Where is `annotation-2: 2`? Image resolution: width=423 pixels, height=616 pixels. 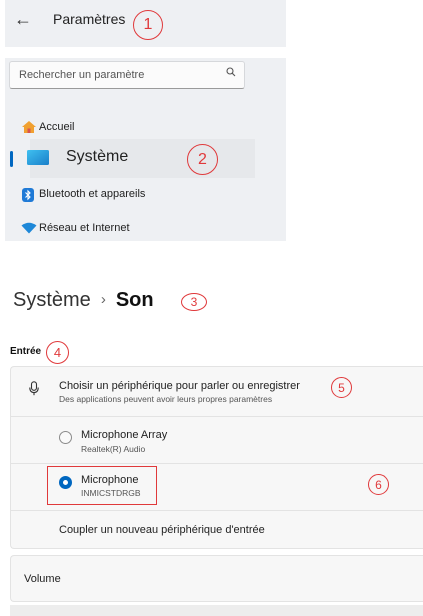
annotation-2: 2 is located at coordinates (202, 159).